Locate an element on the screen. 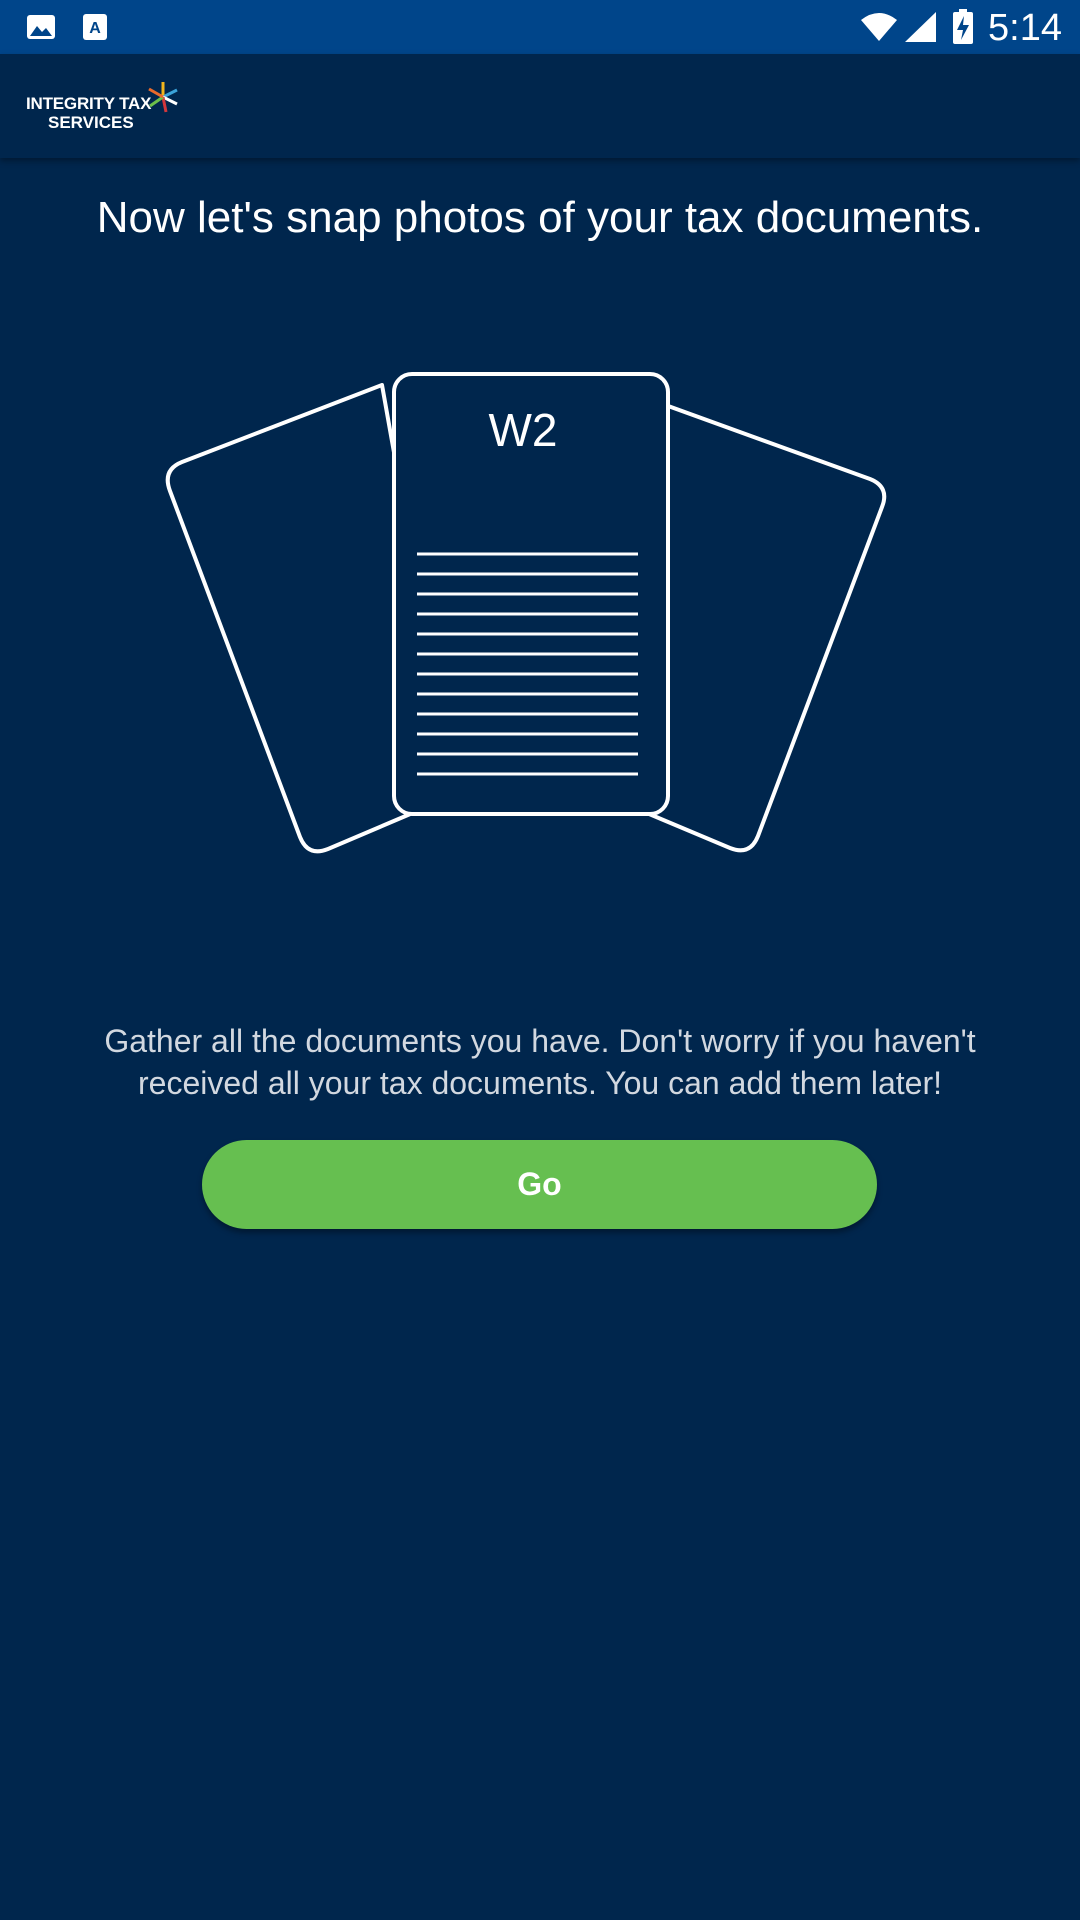  go-button: Go is located at coordinates (539, 1184).